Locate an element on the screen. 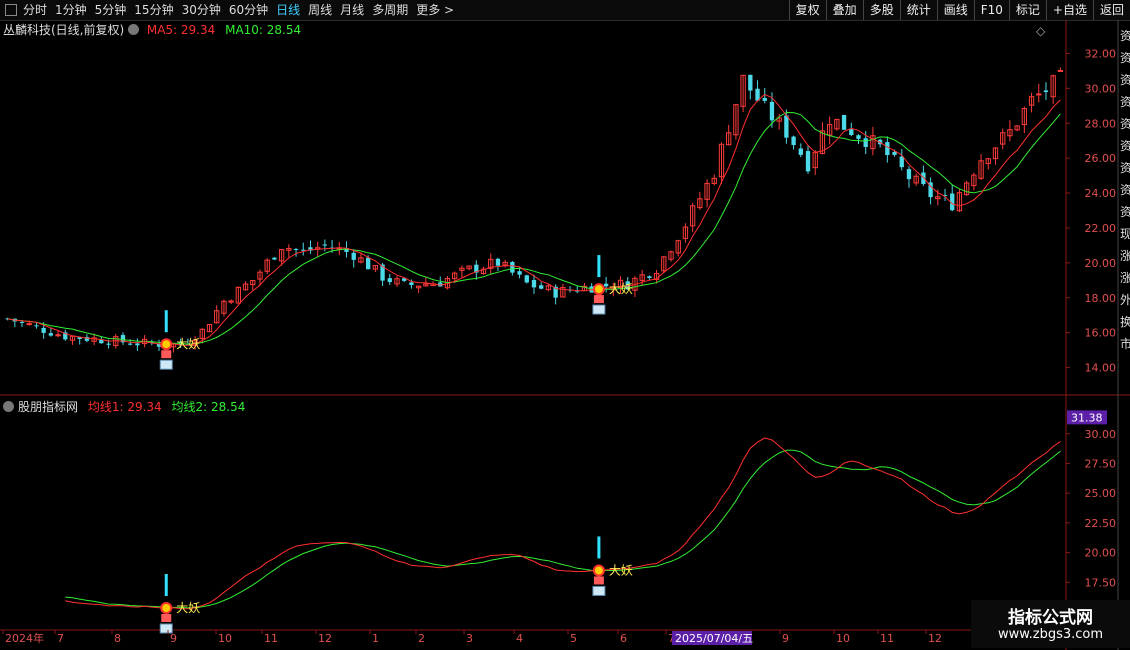 Image resolution: width=1130 pixels, height=650 pixels. watermark: 指标公式网 www.zbgs3.com is located at coordinates (1050, 624).